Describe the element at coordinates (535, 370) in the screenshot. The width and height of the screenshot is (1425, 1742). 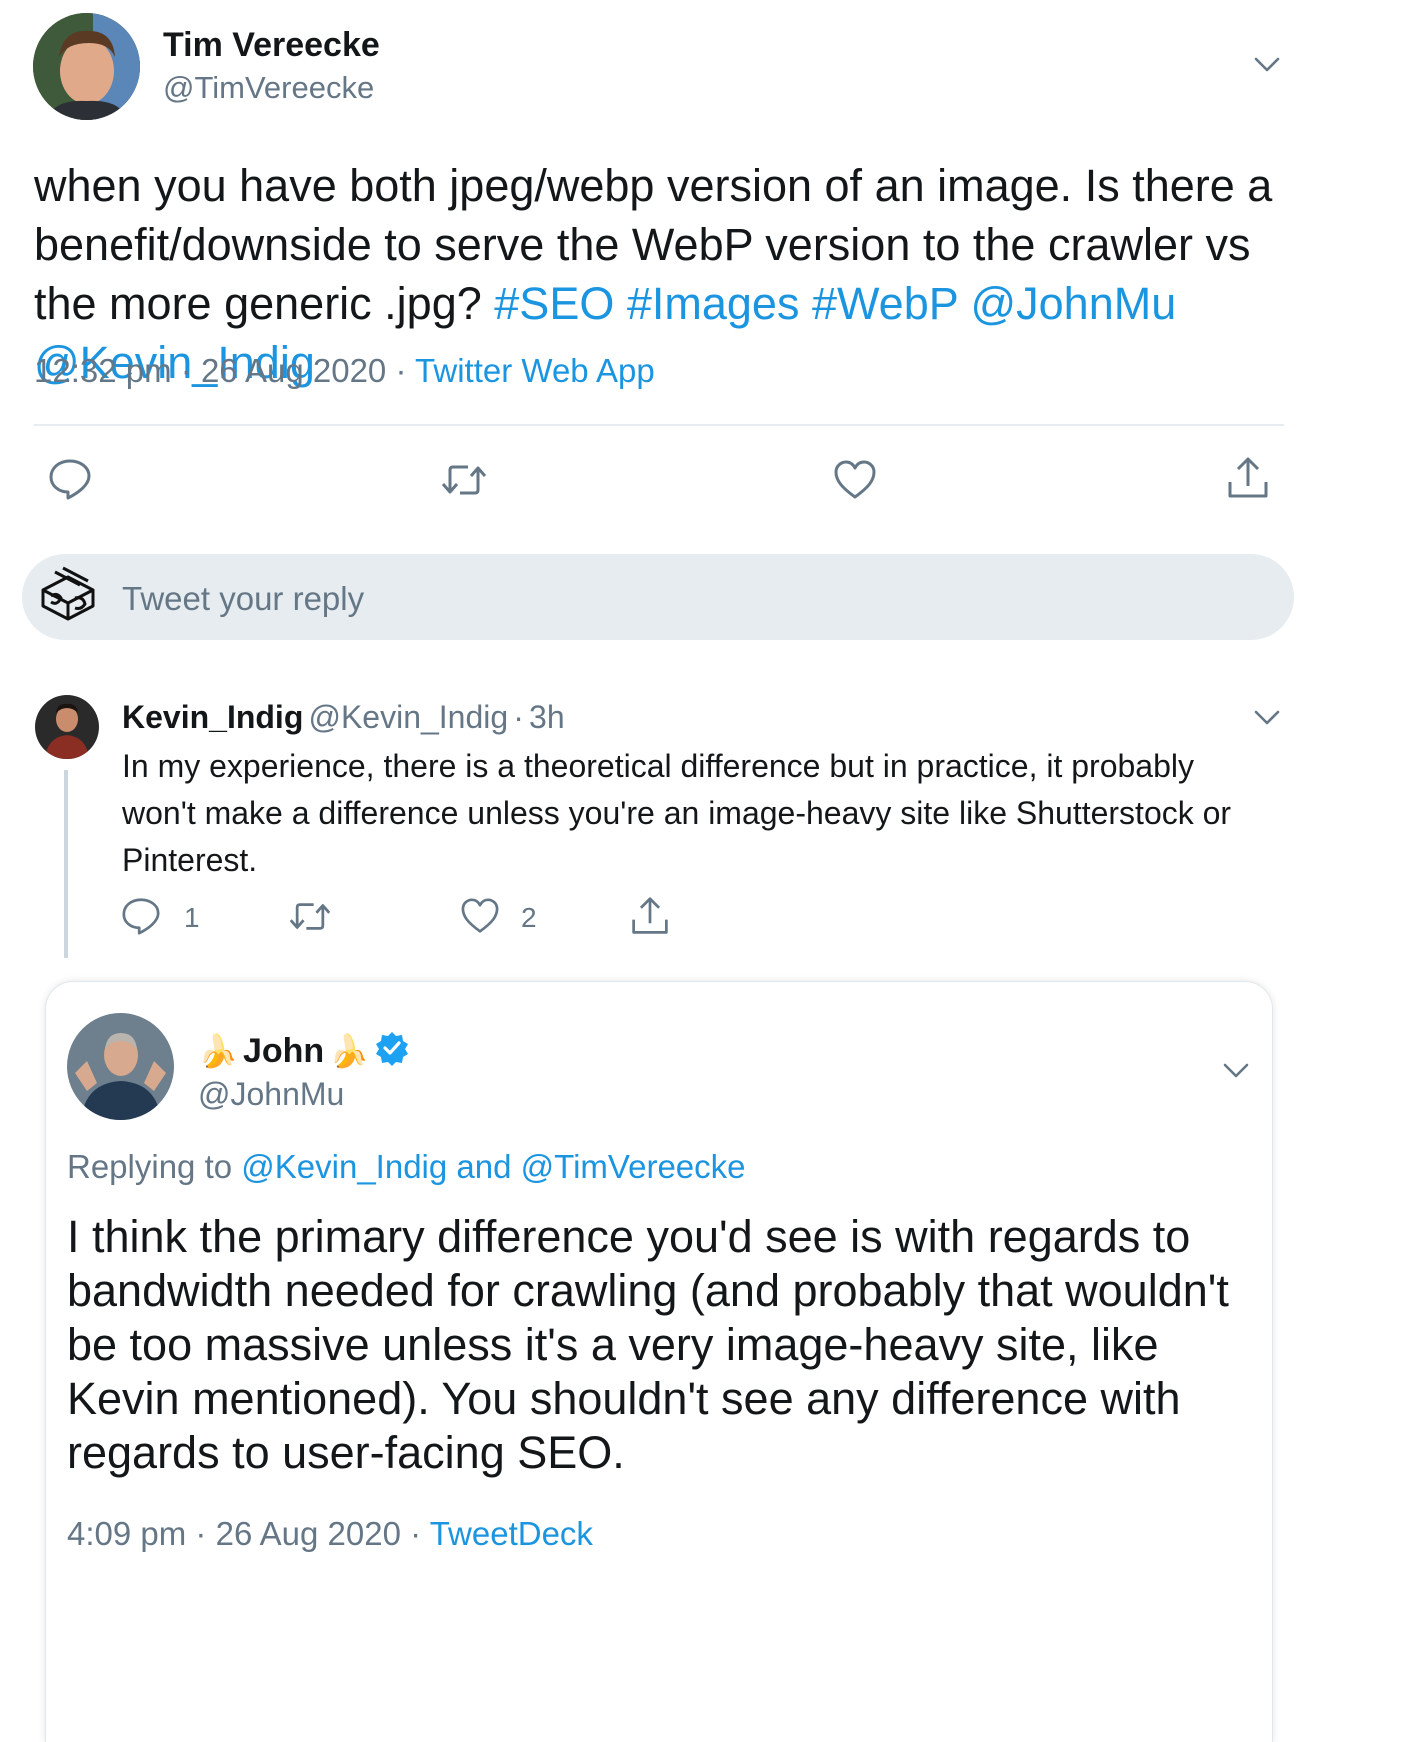
I see `tweet-source-link: Twitter Web App` at that location.